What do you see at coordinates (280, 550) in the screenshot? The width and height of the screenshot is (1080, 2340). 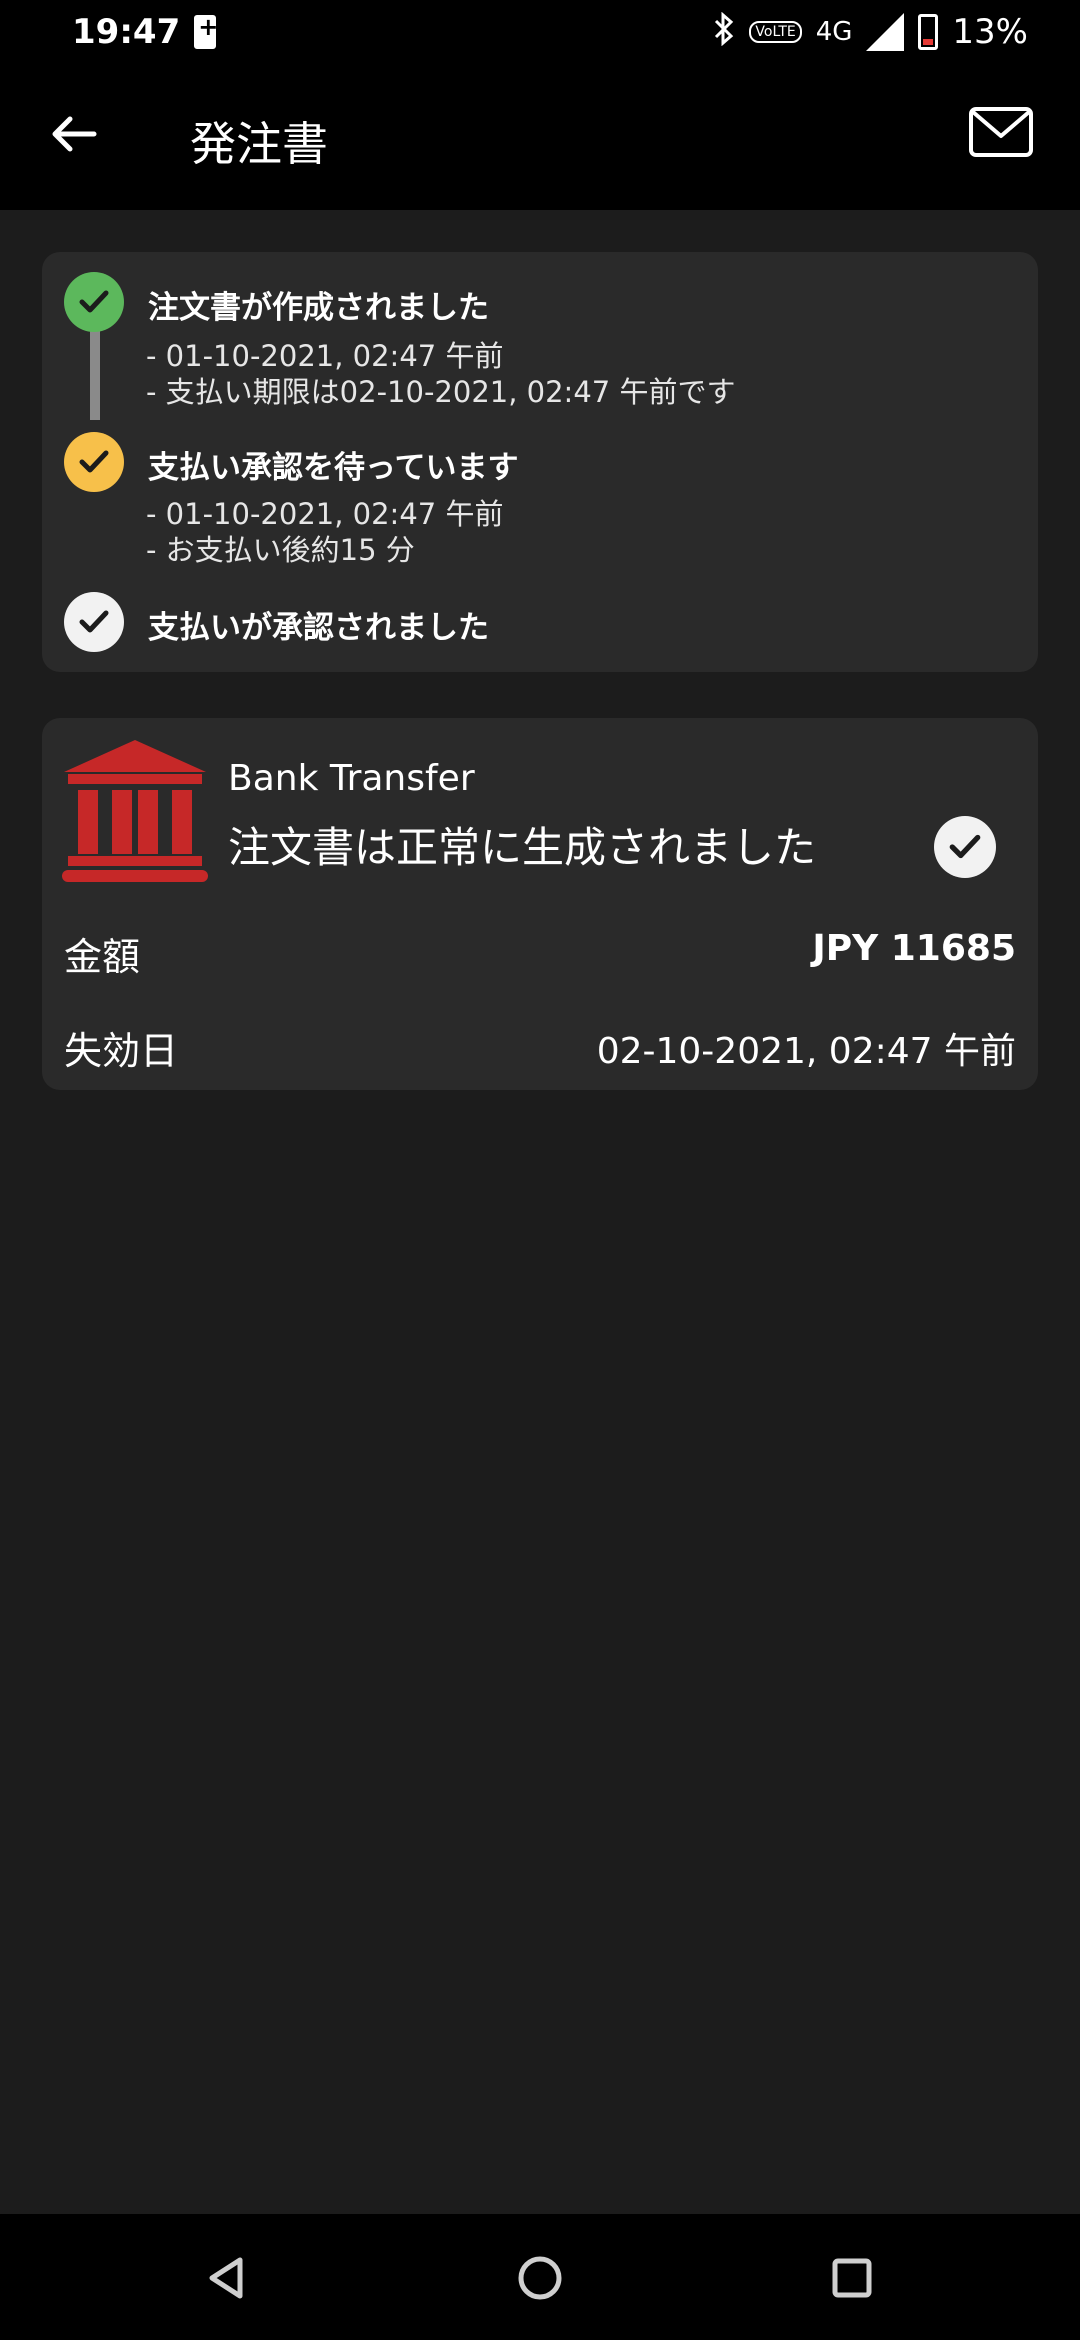 I see `step-detail-awaiting-eta: - お支払い後約15 分` at bounding box center [280, 550].